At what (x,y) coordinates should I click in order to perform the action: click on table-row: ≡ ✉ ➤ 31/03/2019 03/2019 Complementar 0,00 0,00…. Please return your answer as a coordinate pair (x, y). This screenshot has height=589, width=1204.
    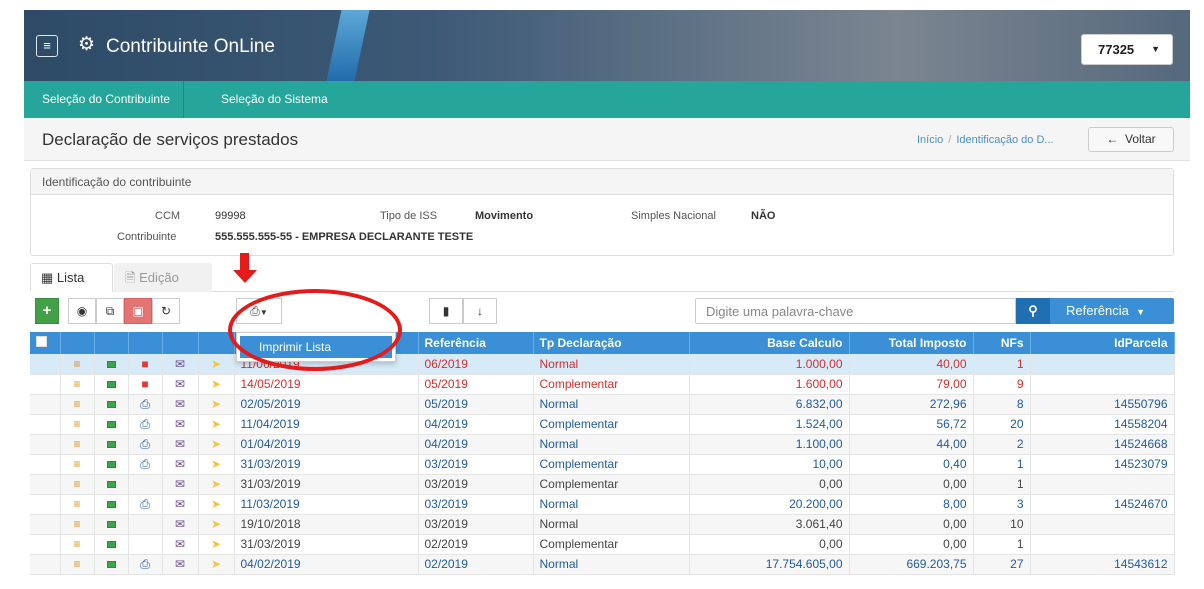
    Looking at the image, I should click on (602, 484).